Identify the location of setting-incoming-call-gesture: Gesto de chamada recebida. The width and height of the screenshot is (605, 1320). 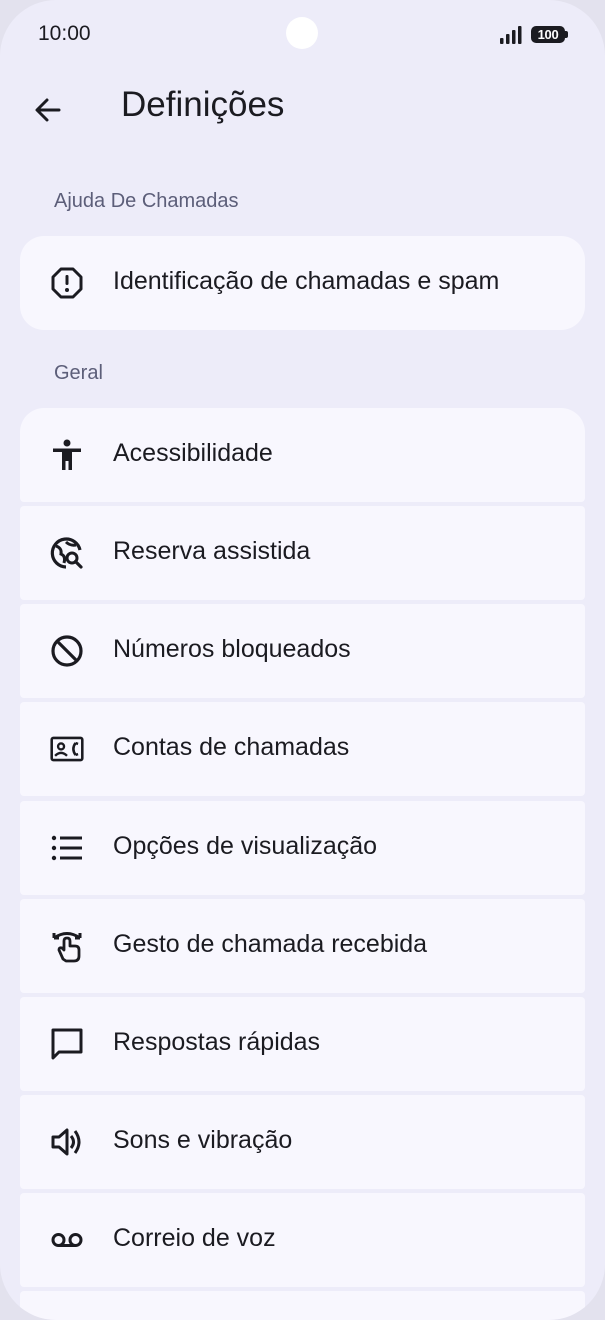
(302, 946).